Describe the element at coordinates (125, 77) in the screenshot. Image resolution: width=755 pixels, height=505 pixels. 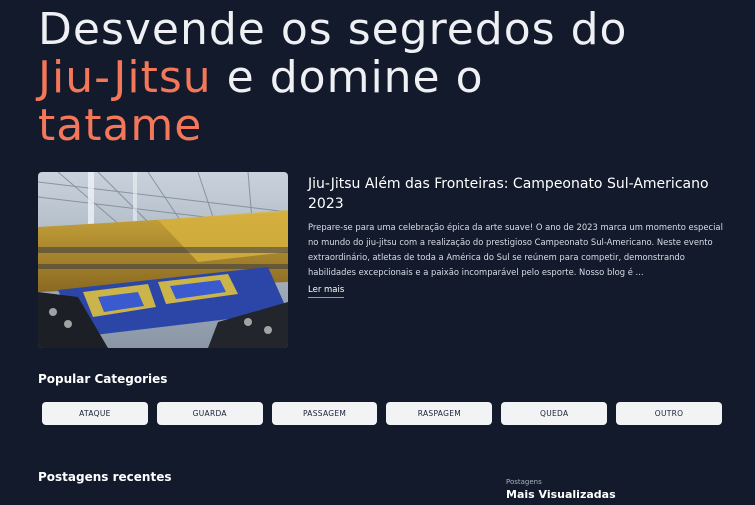
I see `hero-accent-jiujitsu: Jiu-Jitsu` at that location.